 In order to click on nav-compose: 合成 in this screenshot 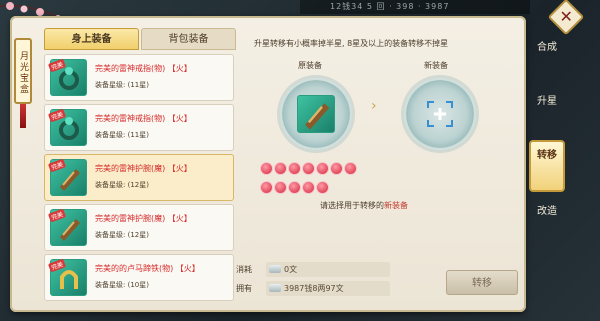, I will do `click(547, 56)`.